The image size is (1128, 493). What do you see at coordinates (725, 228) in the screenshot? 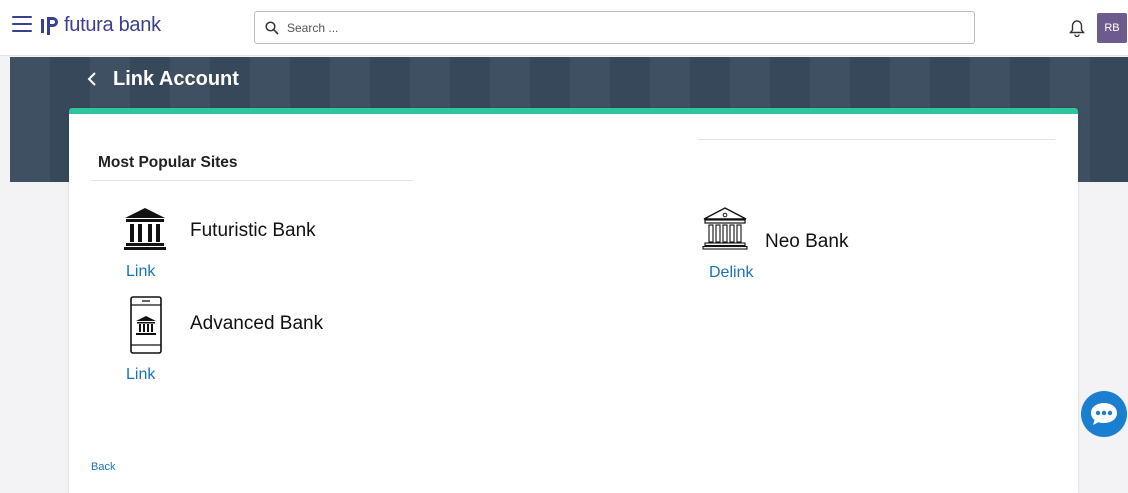
I see `bank-building-outline-icon` at bounding box center [725, 228].